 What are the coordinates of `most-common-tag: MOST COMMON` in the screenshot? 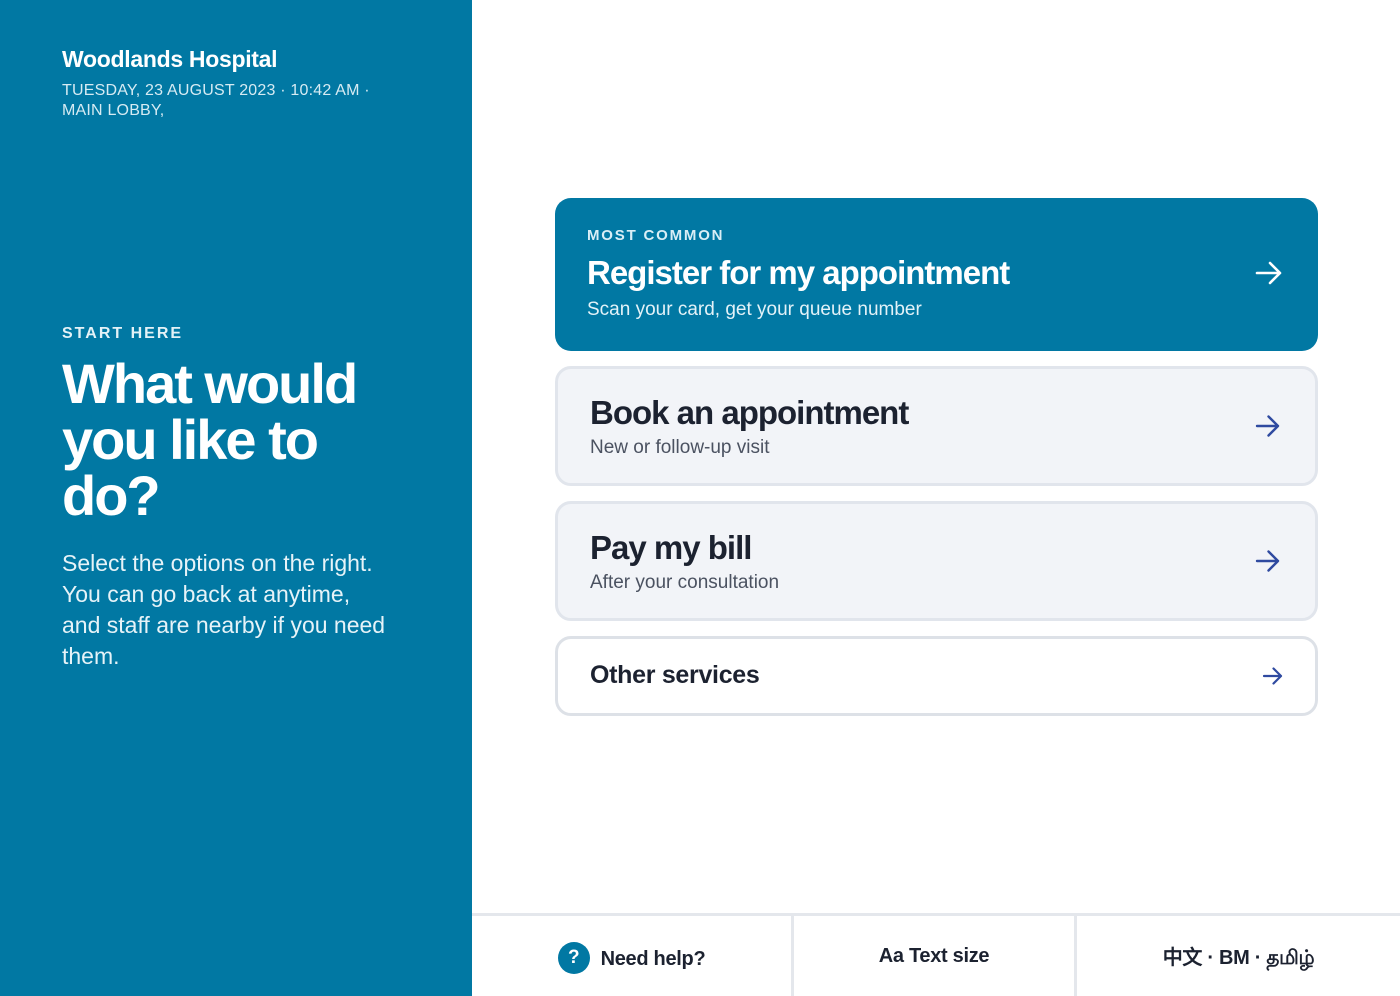 It's located at (656, 235).